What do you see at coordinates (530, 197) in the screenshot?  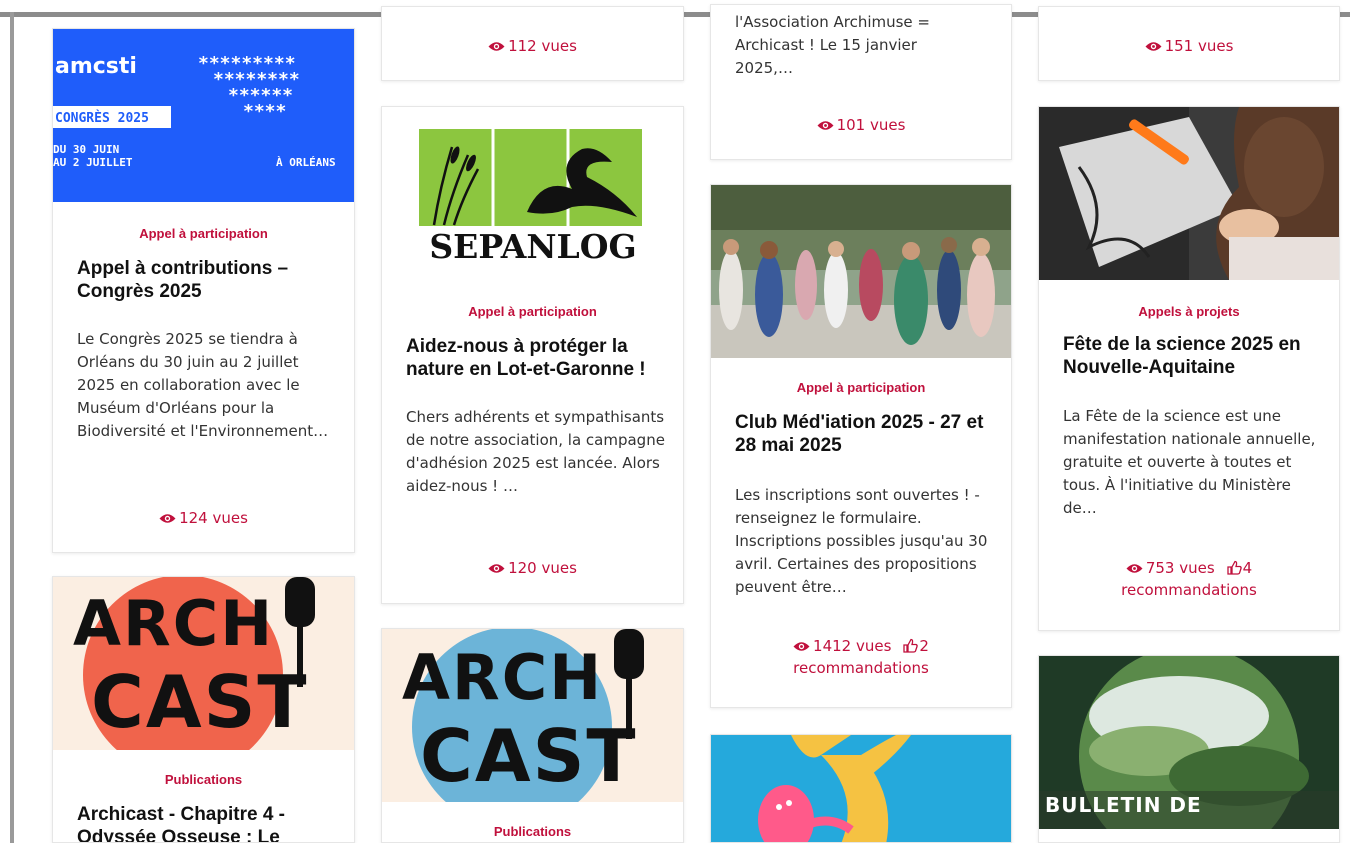 I see `sepanlog-logo-graphic: SEPANLOG` at bounding box center [530, 197].